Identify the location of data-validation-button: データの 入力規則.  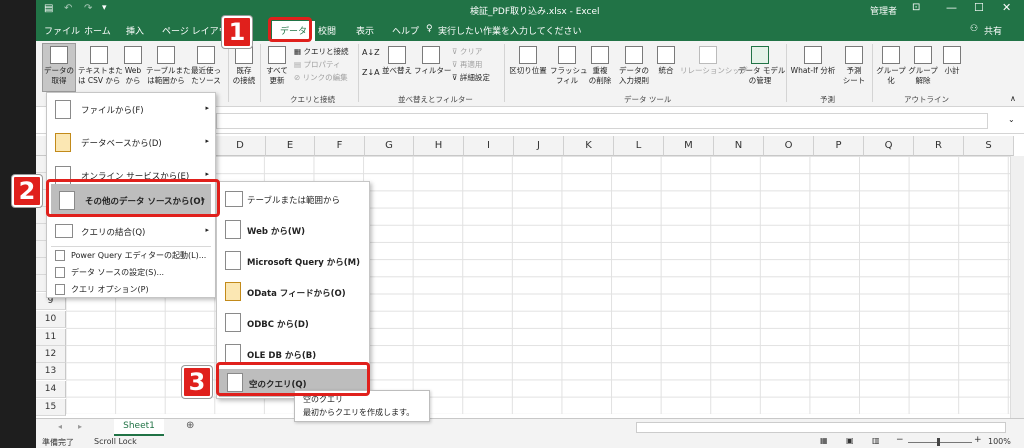
(634, 66).